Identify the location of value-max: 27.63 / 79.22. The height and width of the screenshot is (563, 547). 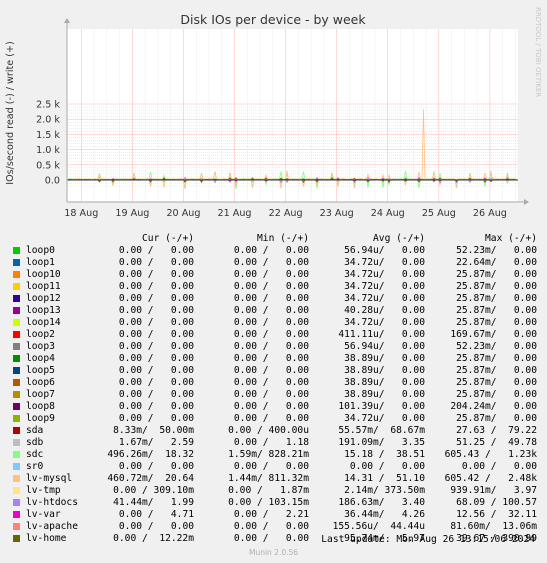
(496, 430).